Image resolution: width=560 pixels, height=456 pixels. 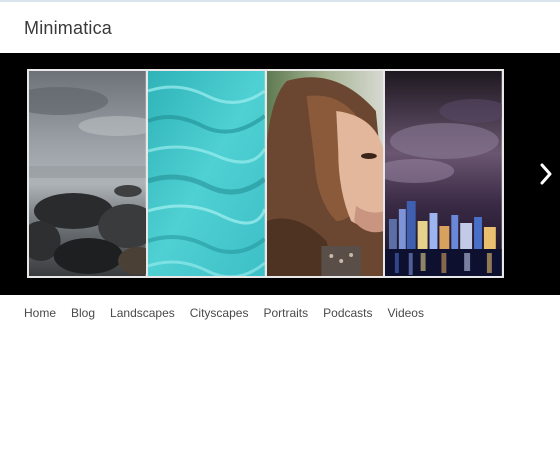 What do you see at coordinates (285, 313) in the screenshot?
I see `nav-item-portraits: Portraits` at bounding box center [285, 313].